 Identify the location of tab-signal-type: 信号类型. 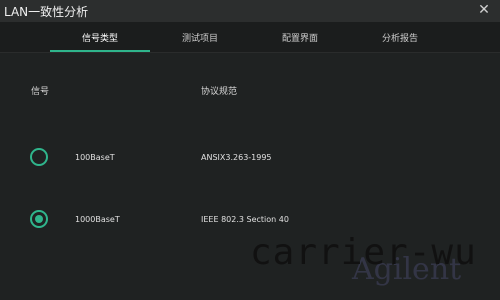
(100, 37).